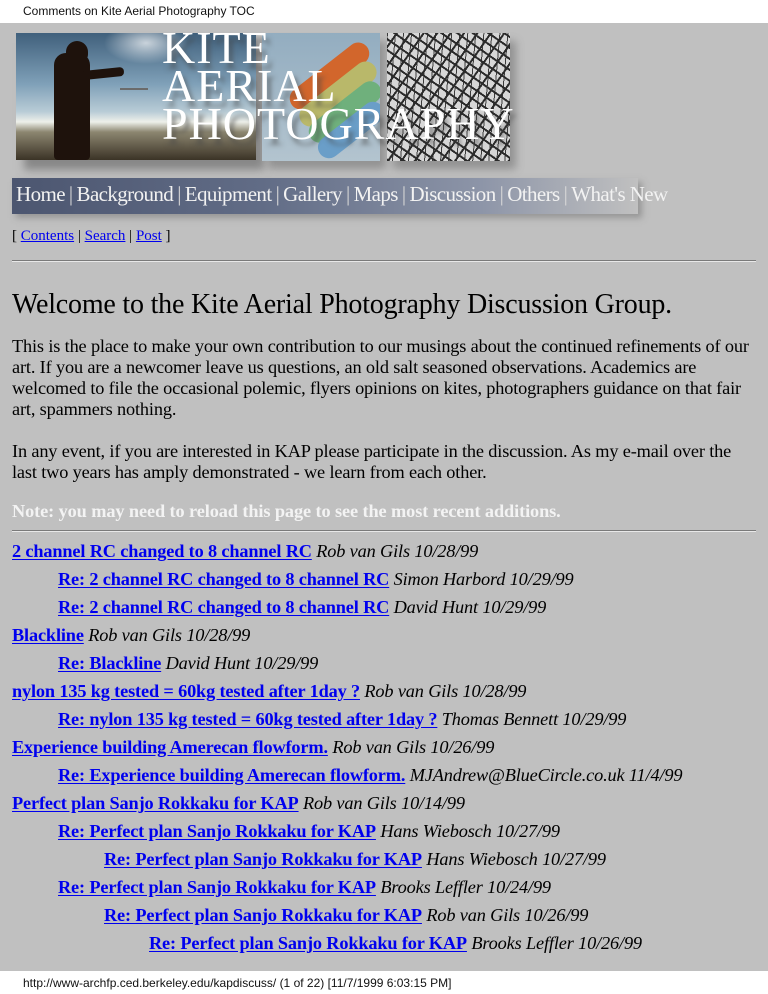 This screenshot has width=768, height=994. What do you see at coordinates (384, 666) in the screenshot?
I see `thread-reply: Re: Blackline David Hunt 10/29/99` at bounding box center [384, 666].